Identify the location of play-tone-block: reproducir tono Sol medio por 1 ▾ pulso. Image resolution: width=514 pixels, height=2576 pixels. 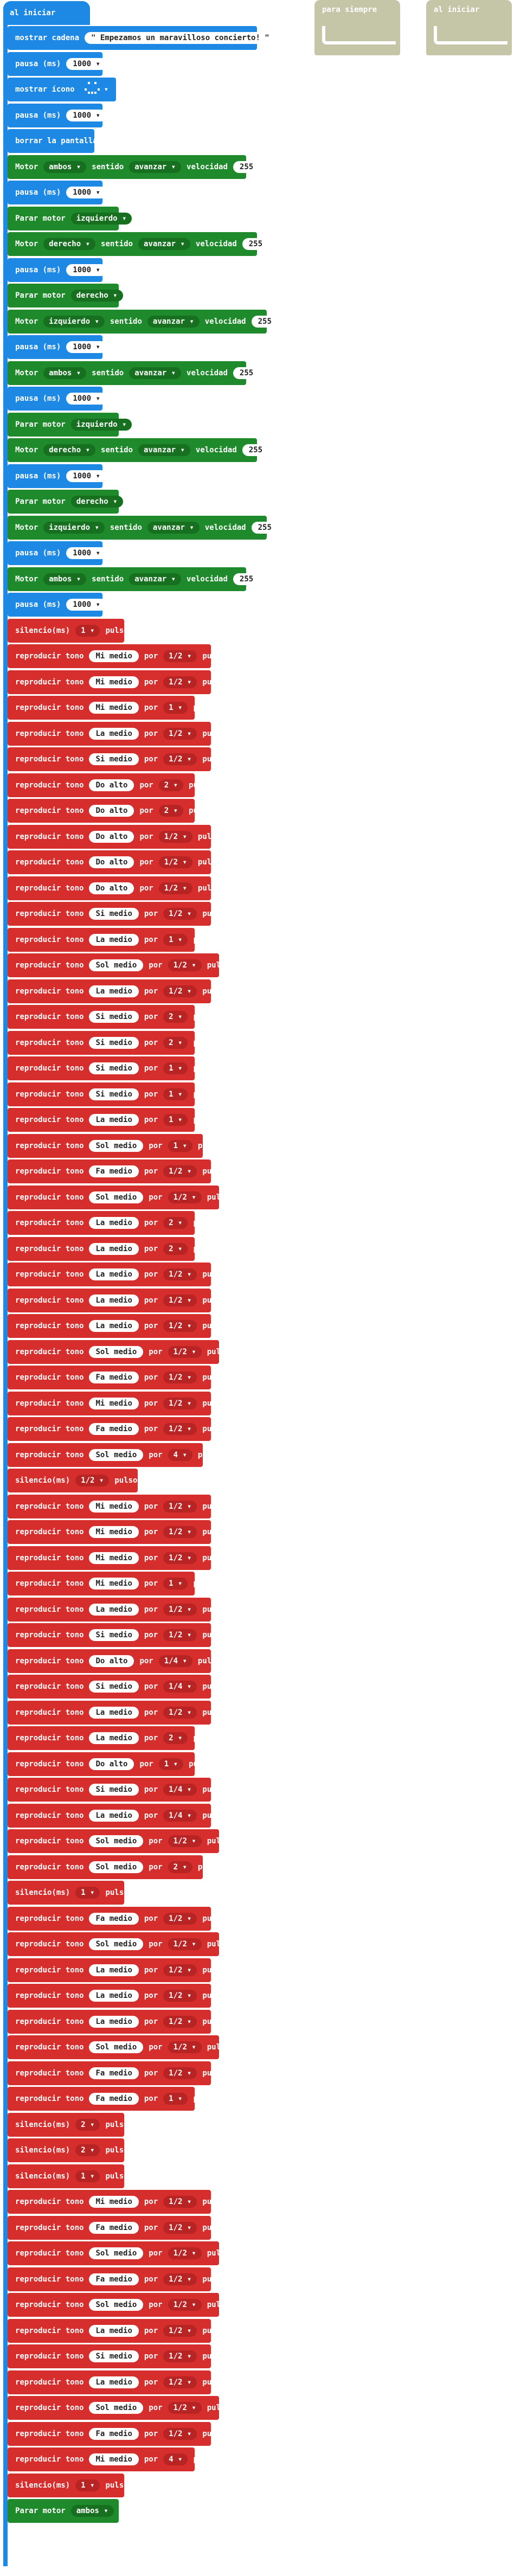
(115, 1145).